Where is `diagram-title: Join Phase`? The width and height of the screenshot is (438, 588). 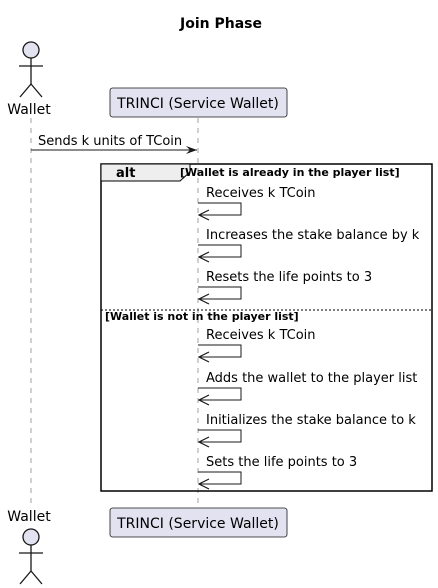
diagram-title: Join Phase is located at coordinates (220, 24).